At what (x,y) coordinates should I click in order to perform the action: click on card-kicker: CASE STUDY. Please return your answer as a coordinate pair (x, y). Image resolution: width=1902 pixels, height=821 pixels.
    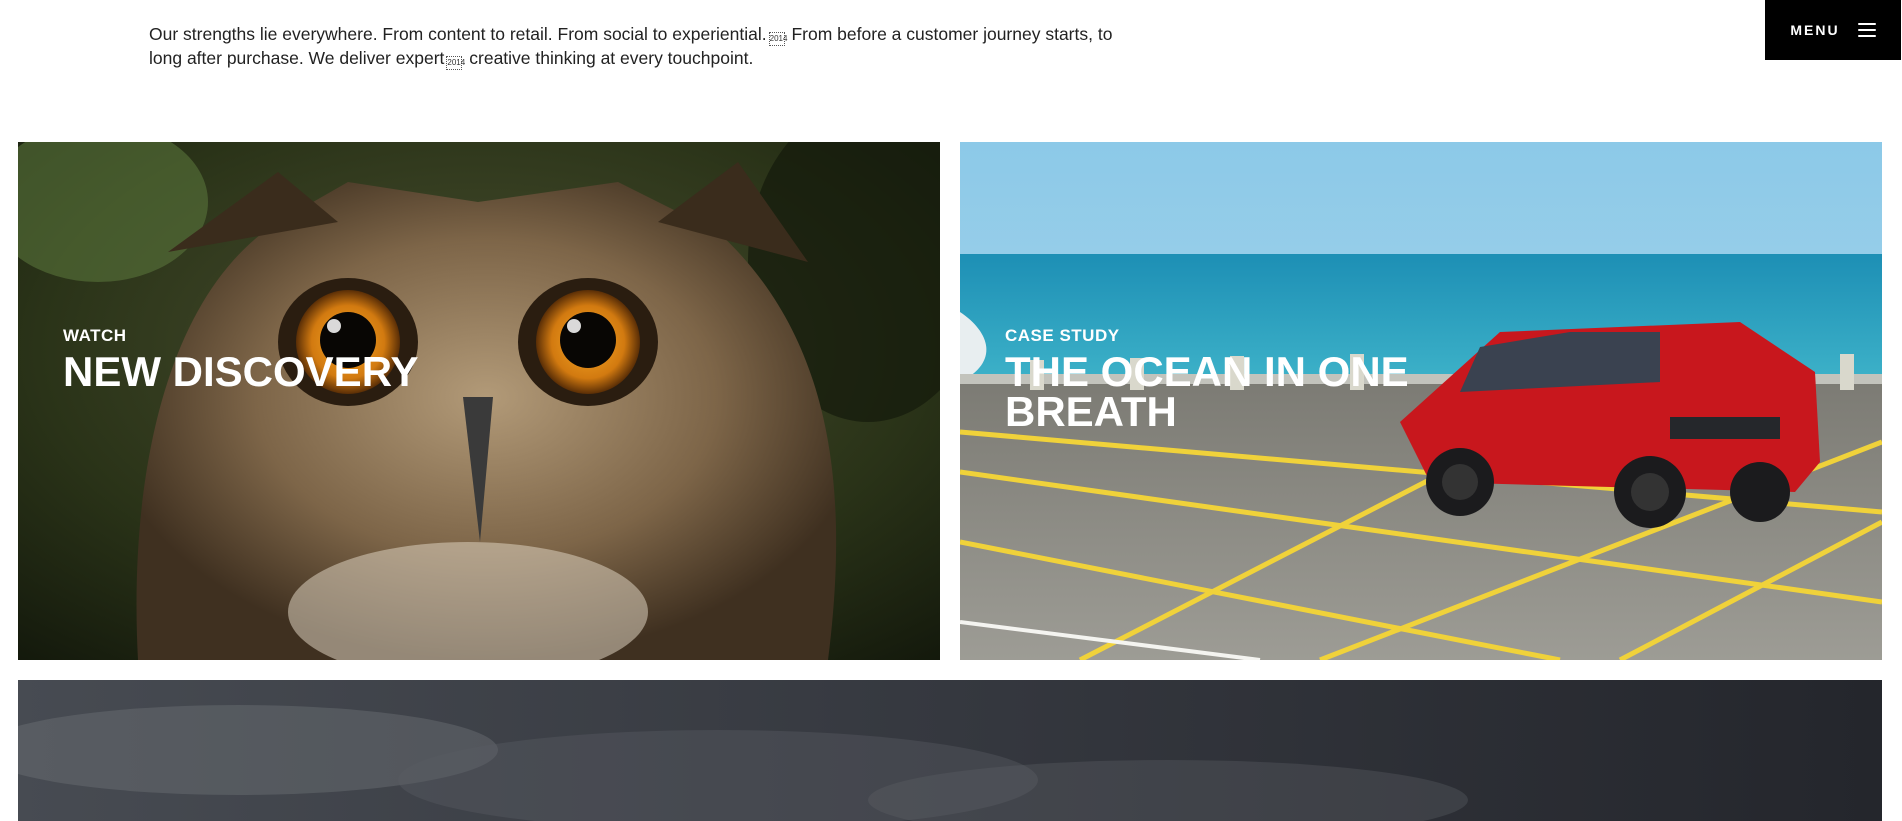
    Looking at the image, I should click on (1062, 335).